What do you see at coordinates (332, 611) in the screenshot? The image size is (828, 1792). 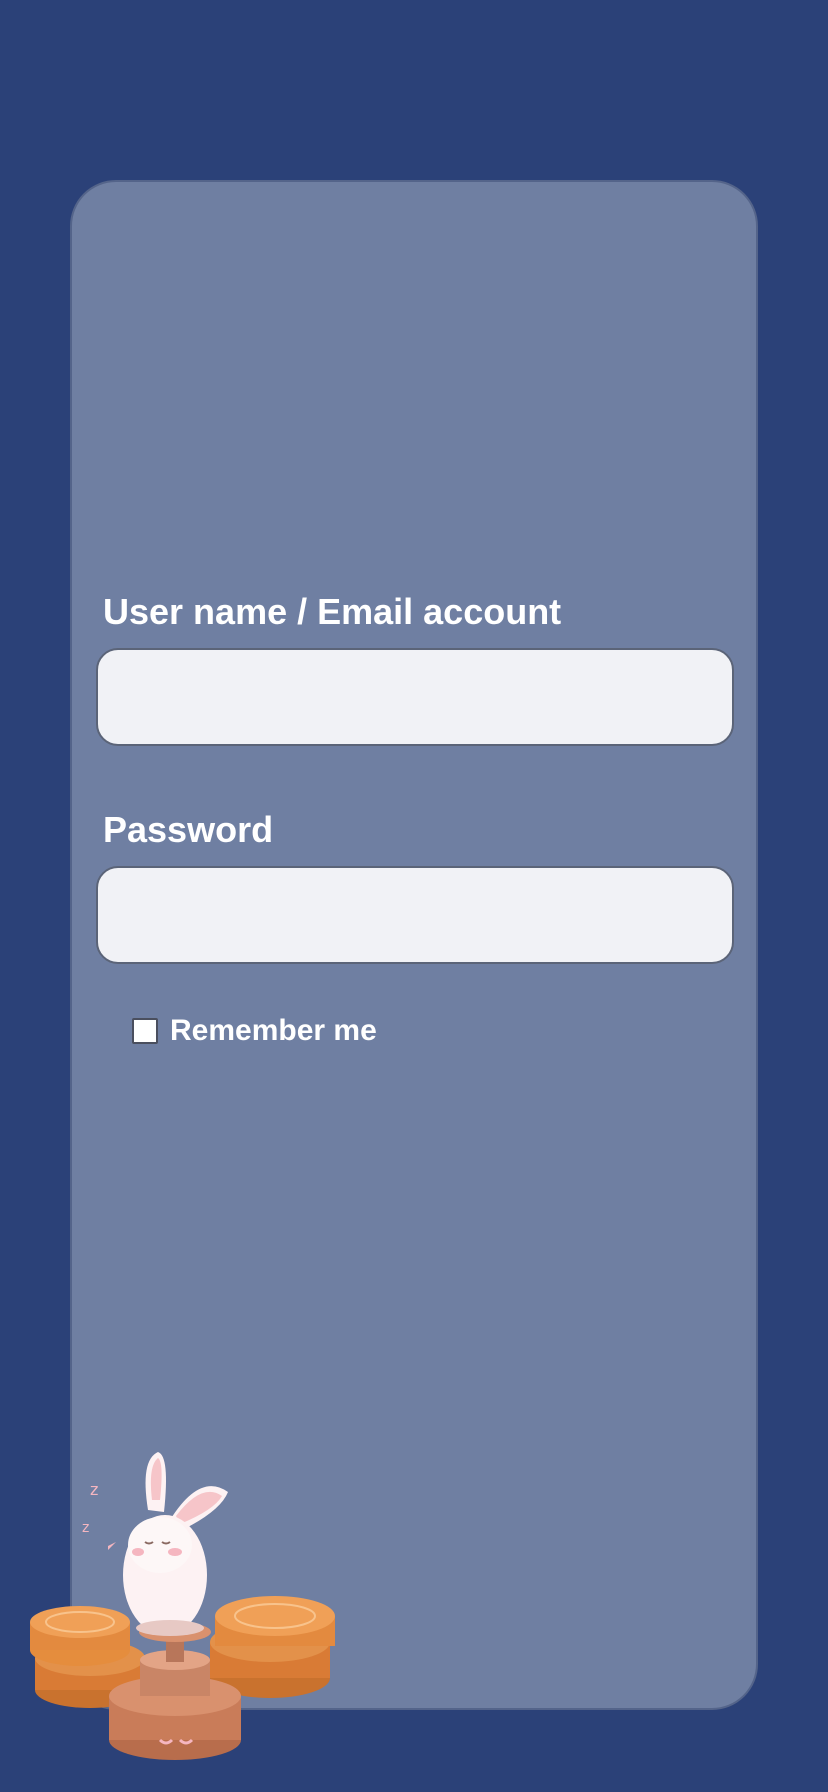 I see `username-label: User name / Email account` at bounding box center [332, 611].